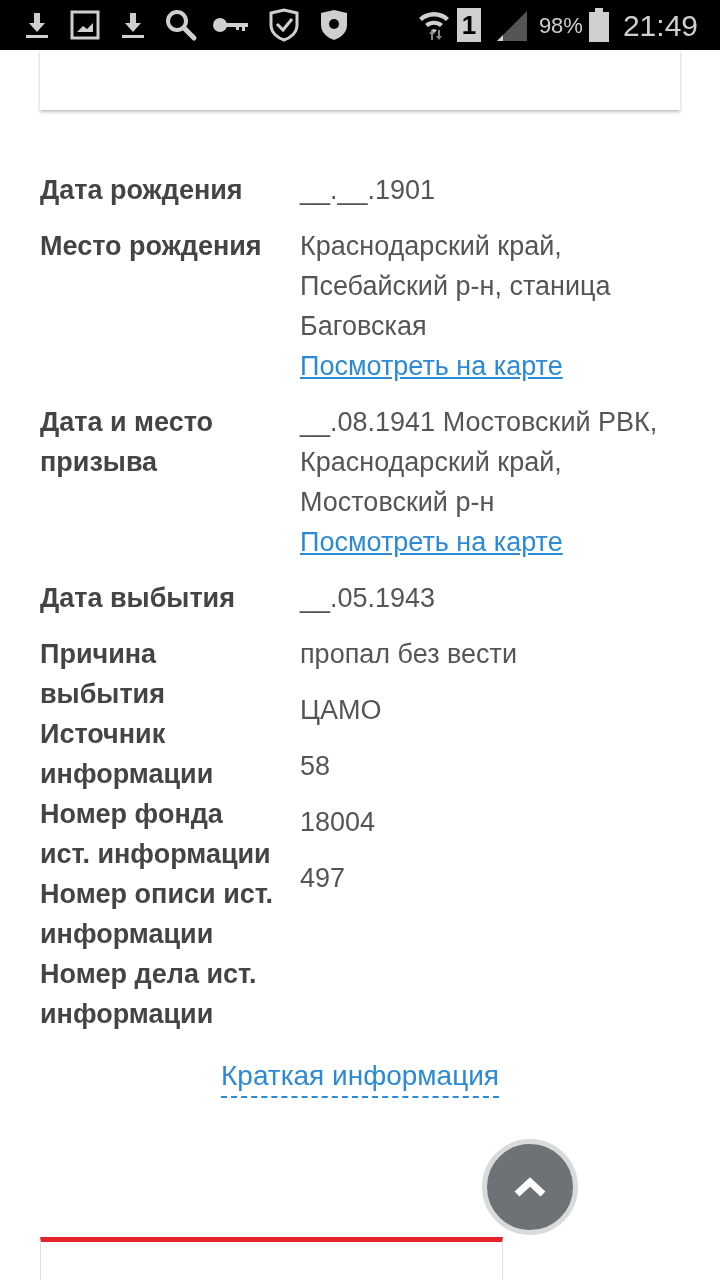 The height and width of the screenshot is (1280, 720). I want to click on search-icon, so click(181, 25).